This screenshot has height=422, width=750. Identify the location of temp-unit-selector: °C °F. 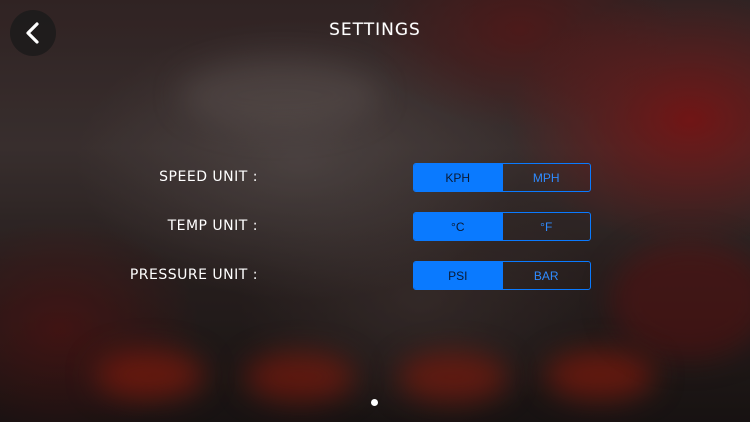
(502, 226).